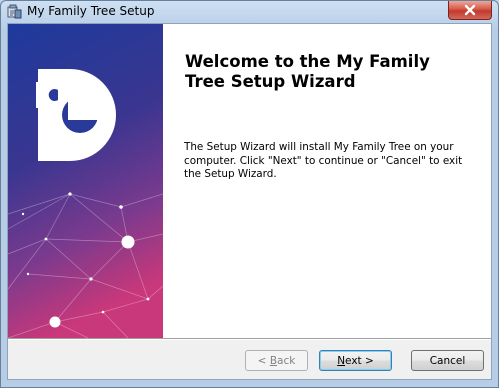 This screenshot has width=499, height=388. Describe the element at coordinates (341, 360) in the screenshot. I see `next-button-accel: N` at that location.